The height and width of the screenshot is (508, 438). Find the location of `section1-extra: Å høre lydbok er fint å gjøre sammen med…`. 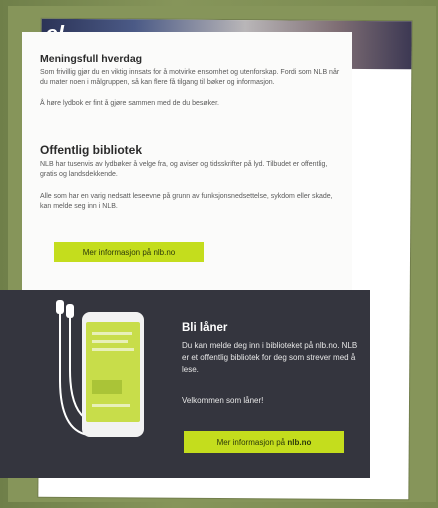

section1-extra: Å høre lydbok er fint å gjøre sammen med… is located at coordinates (129, 103).